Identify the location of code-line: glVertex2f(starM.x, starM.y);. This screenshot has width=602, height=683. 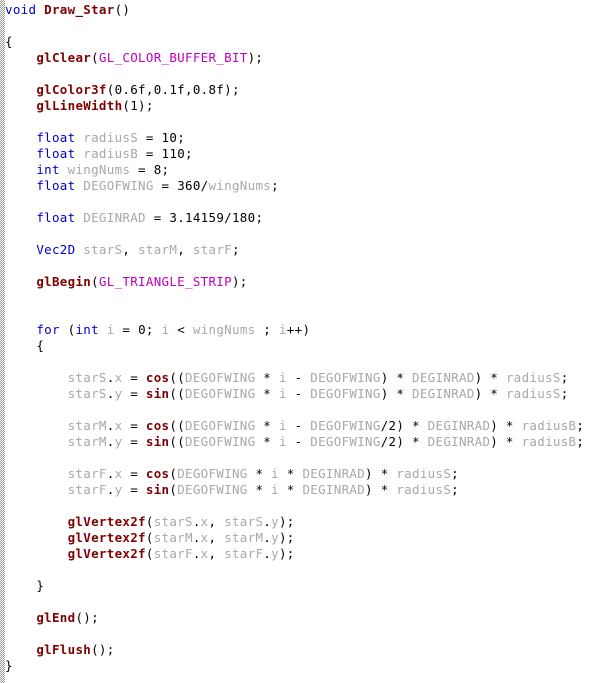
(303, 538).